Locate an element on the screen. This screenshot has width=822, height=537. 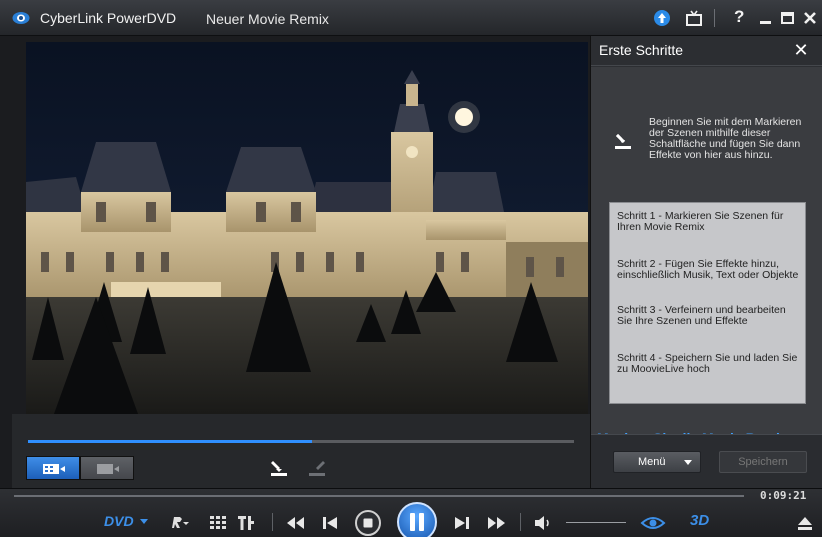
close-icon is located at coordinates (810, 18).